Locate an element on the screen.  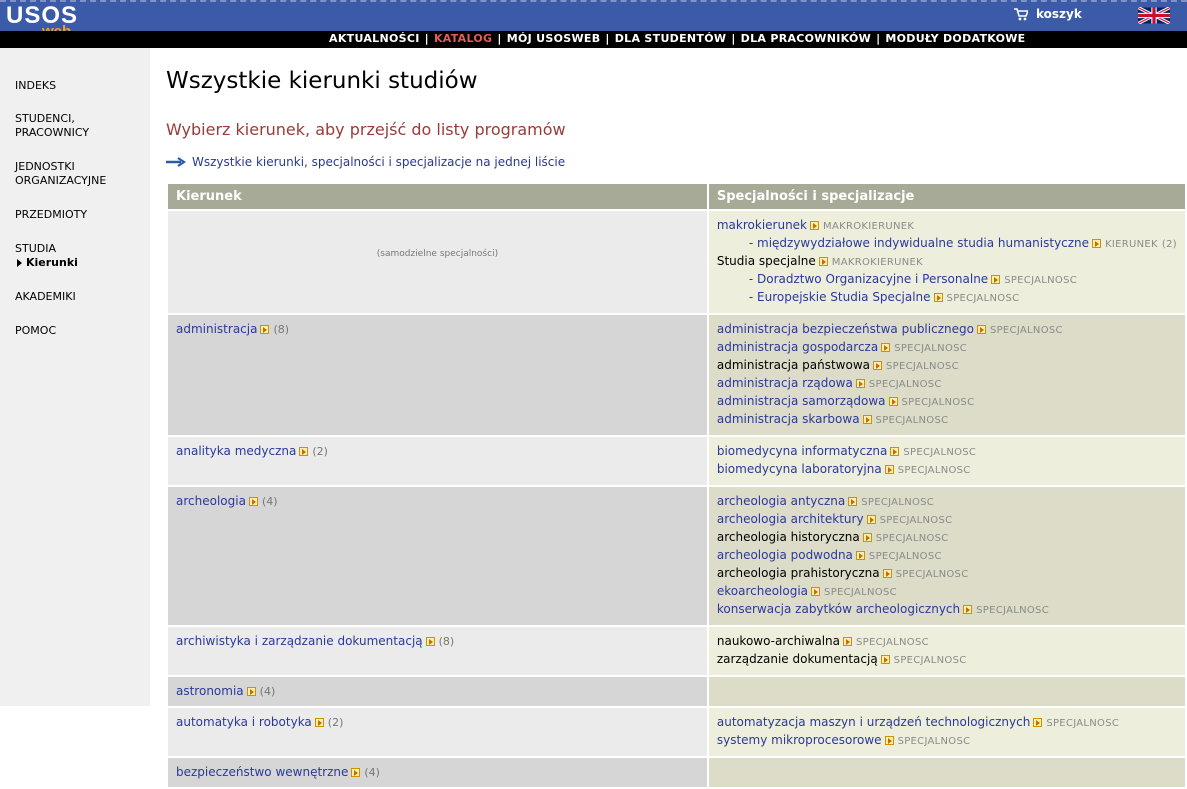
specialization-link: administracja gospodarcza is located at coordinates (797, 347).